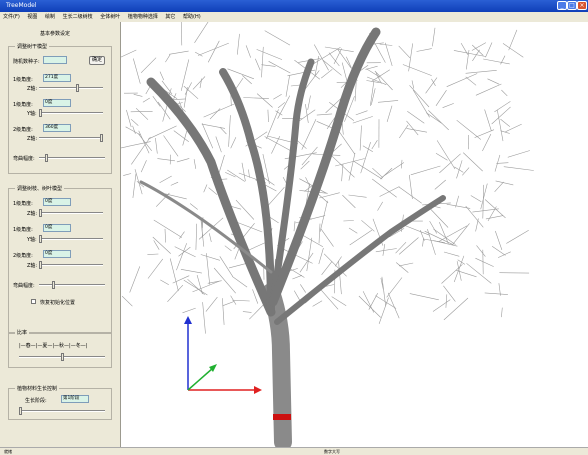 Image resolution: width=588 pixels, height=455 pixels. I want to click on season-slider, so click(62, 357).